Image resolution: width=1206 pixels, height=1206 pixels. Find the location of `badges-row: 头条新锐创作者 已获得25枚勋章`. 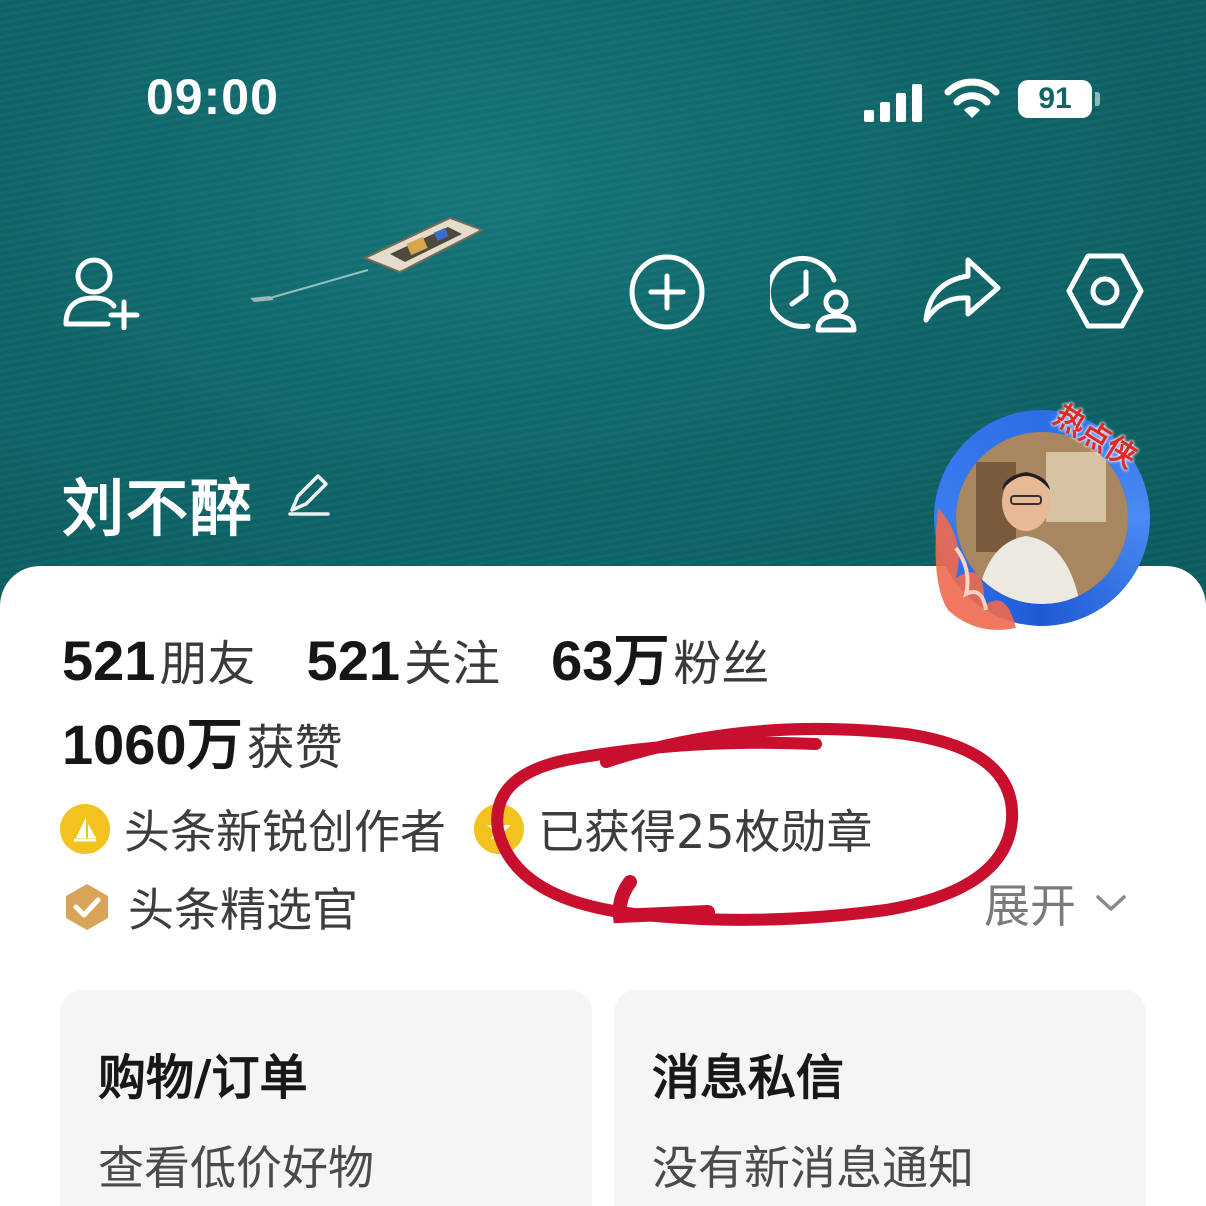

badges-row: 头条新锐创作者 已获得25枚勋章 is located at coordinates (466, 829).